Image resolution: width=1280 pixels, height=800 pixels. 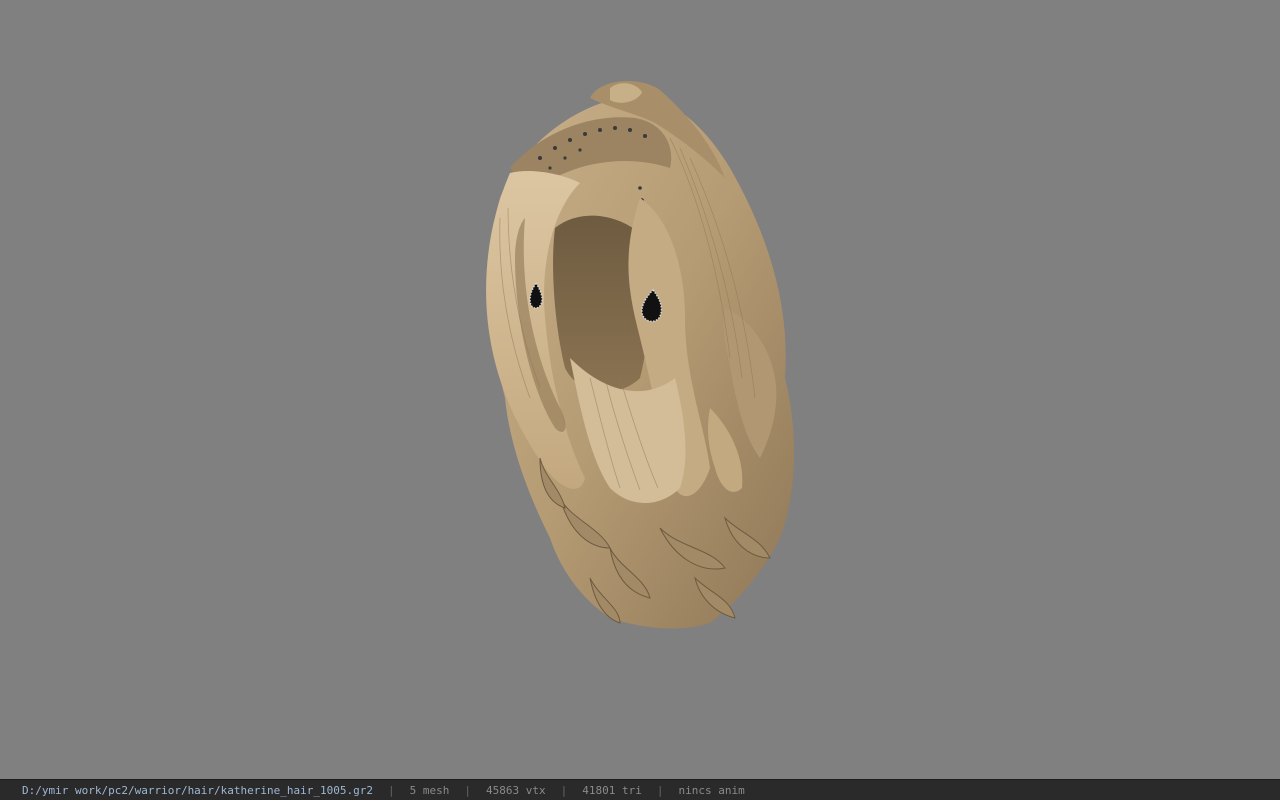 I want to click on animation-status-label: nincs anim, so click(x=711, y=790).